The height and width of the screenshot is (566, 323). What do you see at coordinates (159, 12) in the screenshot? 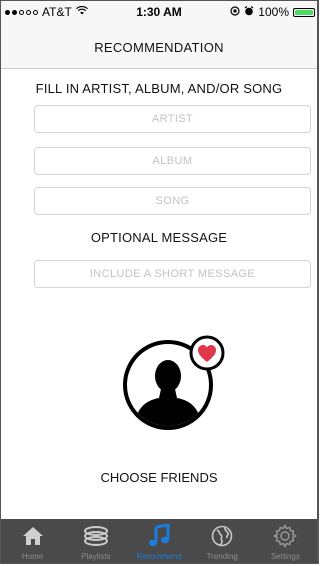
I see `status-bar: AT&T 1:30 AM 100%` at bounding box center [159, 12].